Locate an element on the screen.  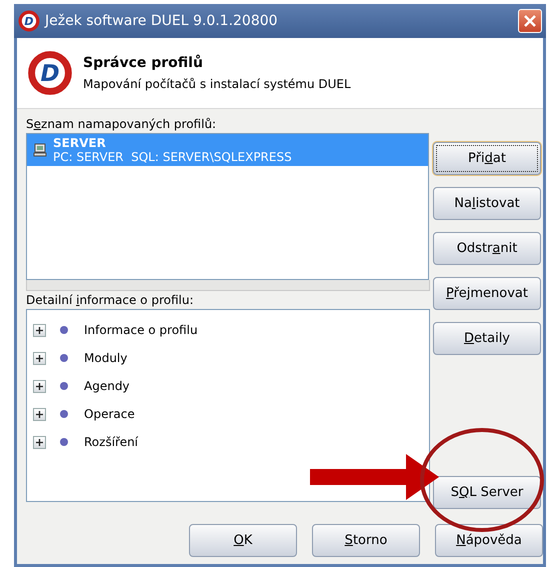
tree-item: Agendy is located at coordinates (107, 386).